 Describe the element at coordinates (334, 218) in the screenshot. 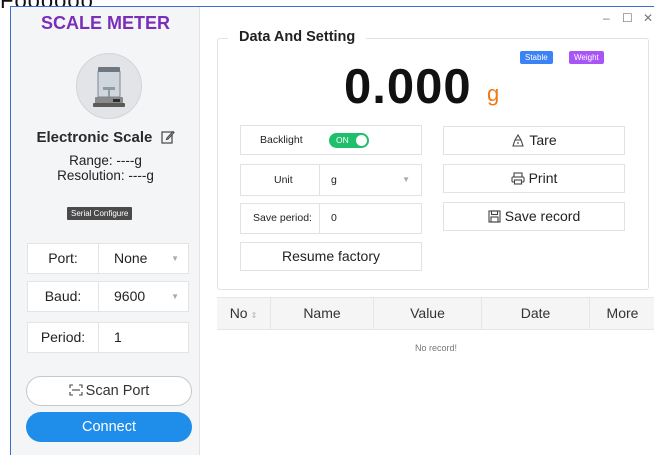

I see `save-period-input: 0` at that location.